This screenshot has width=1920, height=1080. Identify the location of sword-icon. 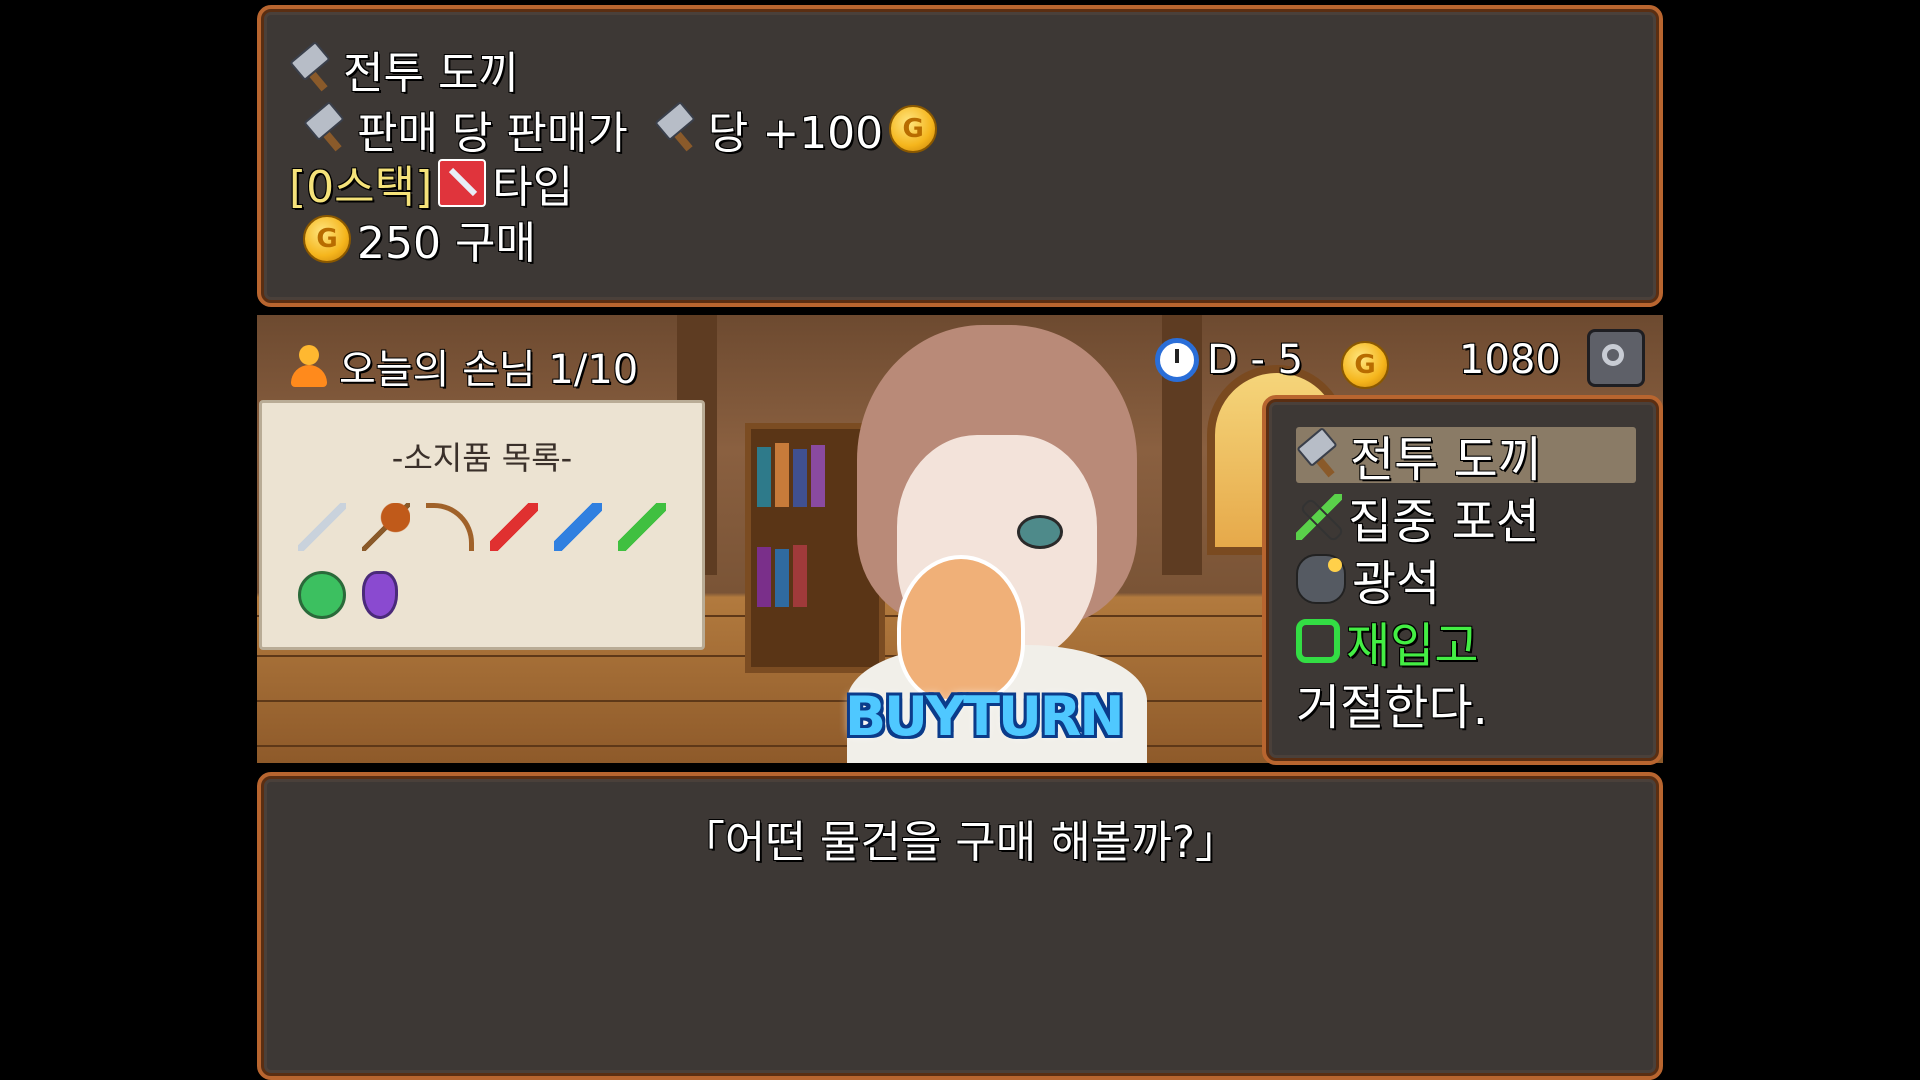
(322, 527).